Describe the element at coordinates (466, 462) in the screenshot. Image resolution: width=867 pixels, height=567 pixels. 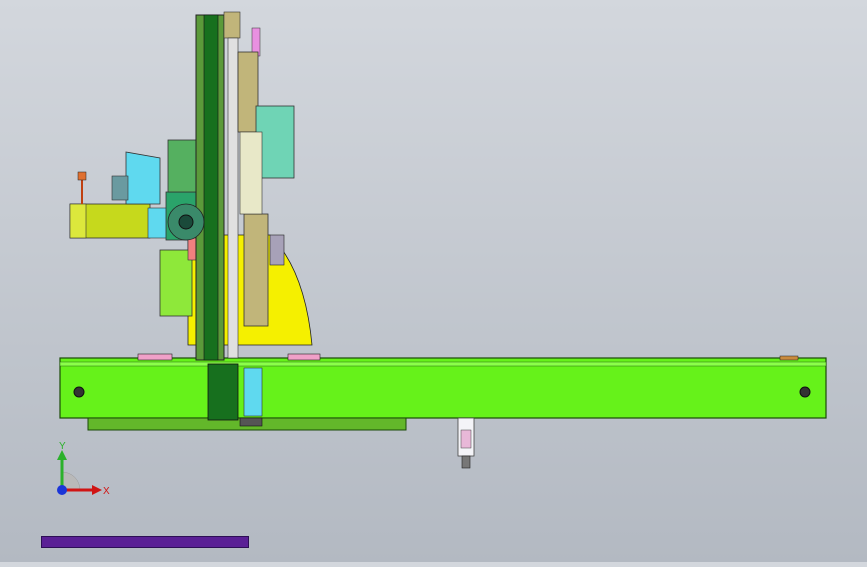
I see `tool-tip` at that location.